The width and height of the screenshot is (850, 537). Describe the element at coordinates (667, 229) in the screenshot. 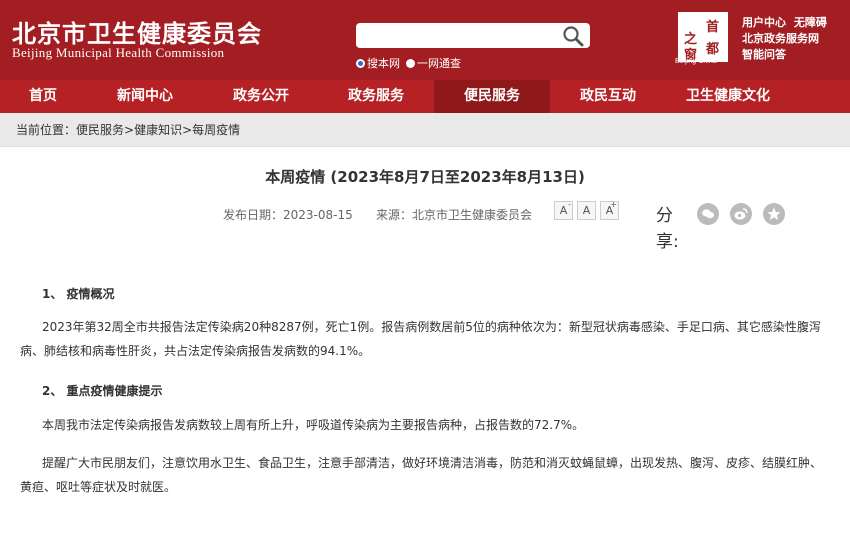

I see `share-label: 分享:` at that location.